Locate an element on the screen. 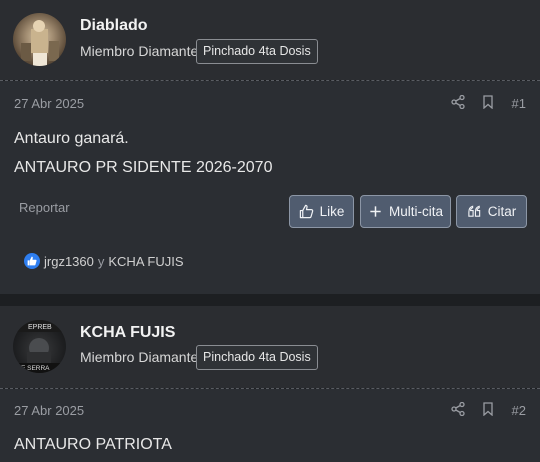 The width and height of the screenshot is (540, 462). avatar is located at coordinates (39, 39).